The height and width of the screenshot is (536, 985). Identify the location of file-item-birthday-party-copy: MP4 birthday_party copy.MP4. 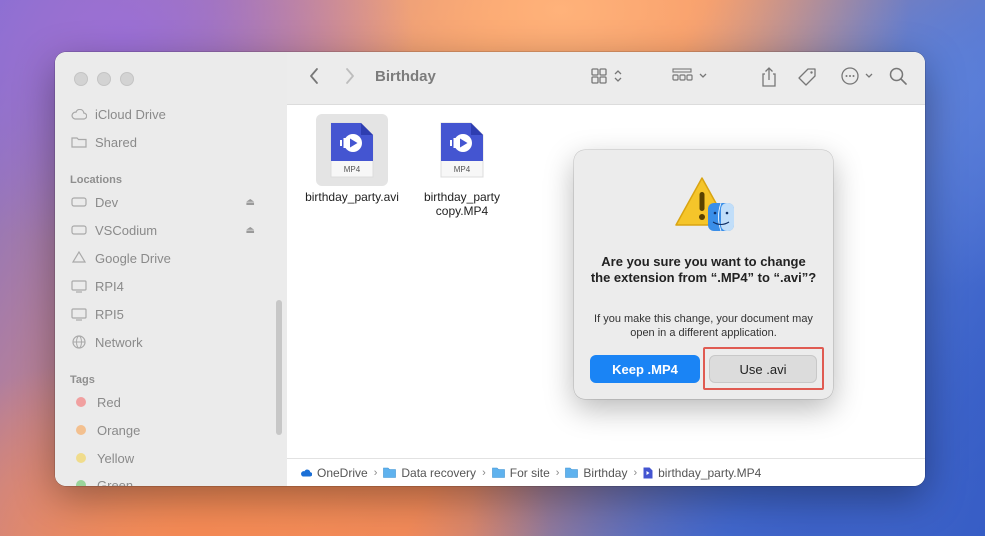
(462, 166).